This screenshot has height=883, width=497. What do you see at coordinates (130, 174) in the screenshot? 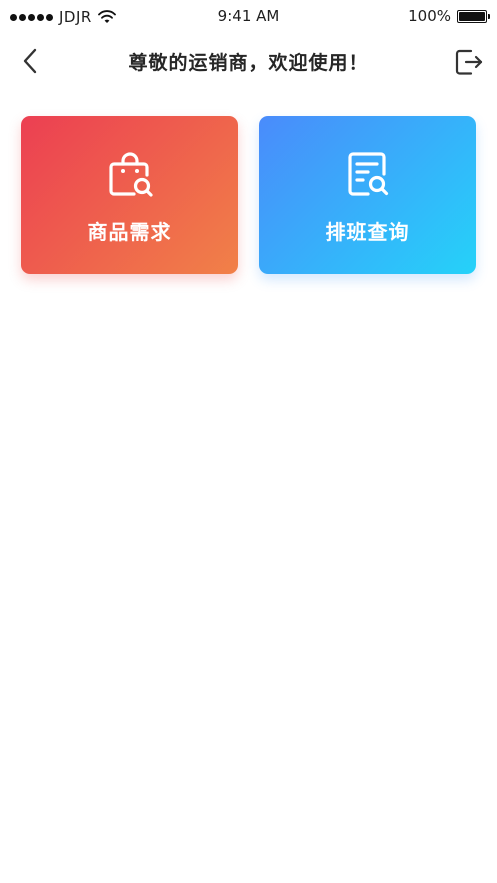
I see `shopping-bag-search-icon` at bounding box center [130, 174].